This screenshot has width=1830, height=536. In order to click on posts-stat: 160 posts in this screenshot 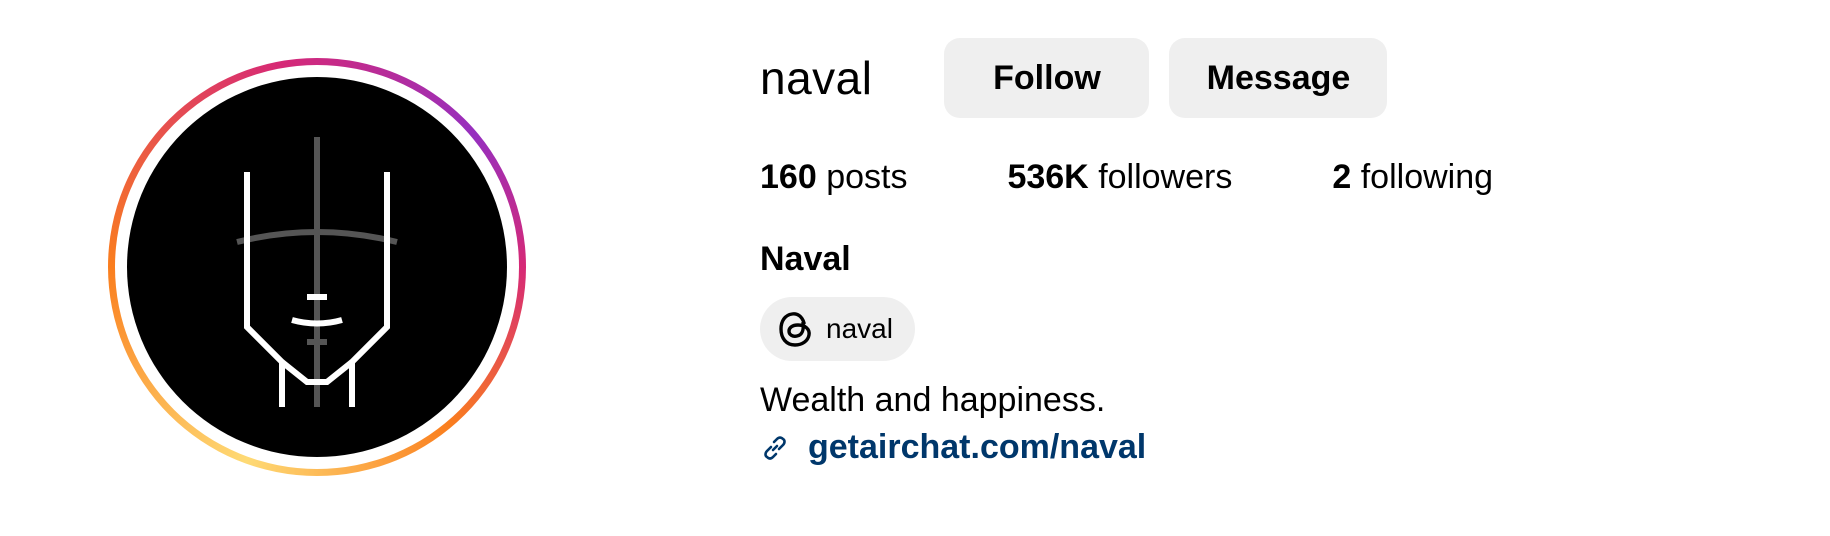, I will do `click(833, 177)`.